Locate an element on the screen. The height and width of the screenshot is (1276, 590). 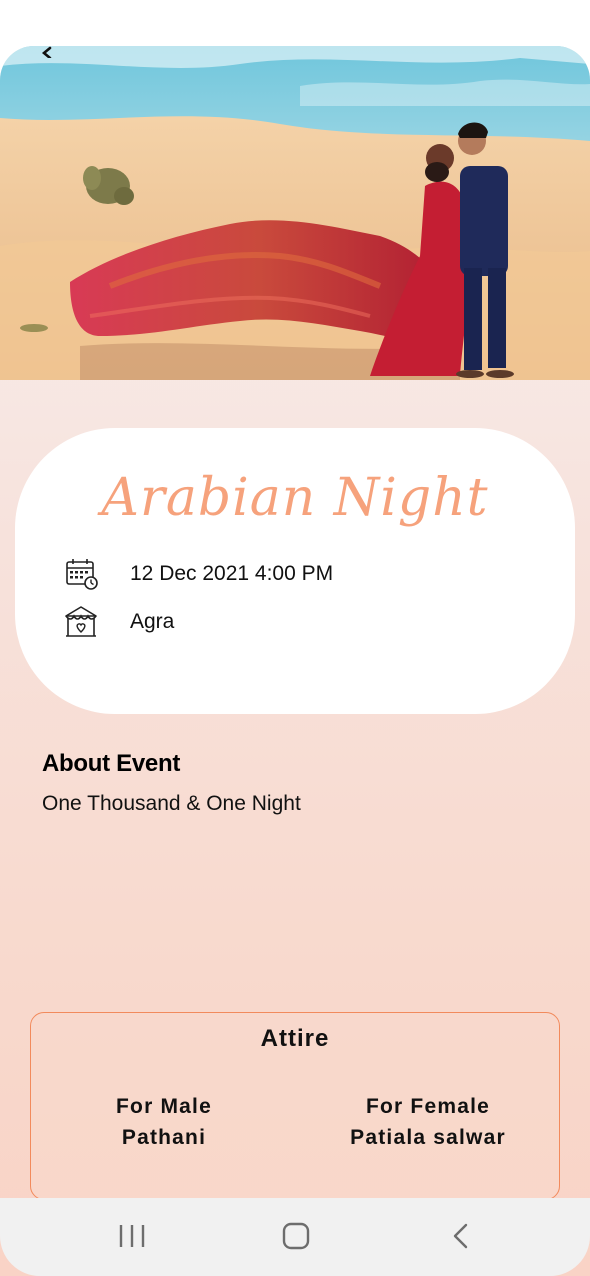
event-date-row: 12 Dec 2021 4:00 PM is located at coordinates (198, 574).